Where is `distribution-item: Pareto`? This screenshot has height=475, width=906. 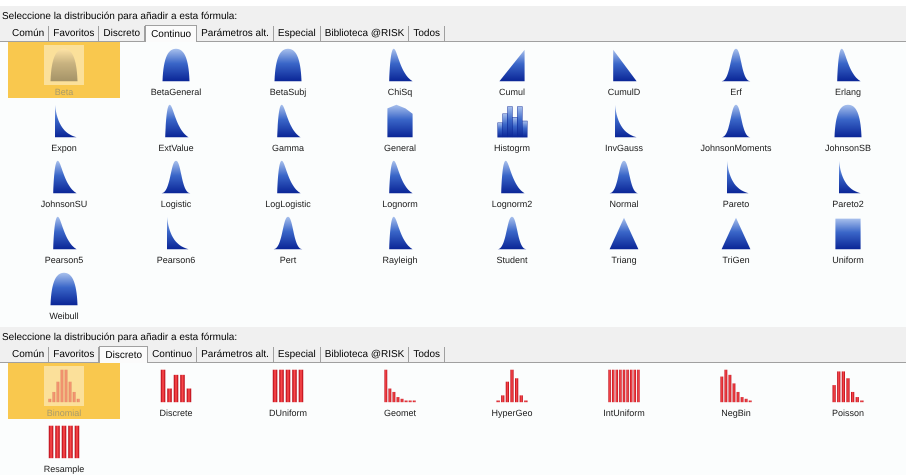 distribution-item: Pareto is located at coordinates (736, 182).